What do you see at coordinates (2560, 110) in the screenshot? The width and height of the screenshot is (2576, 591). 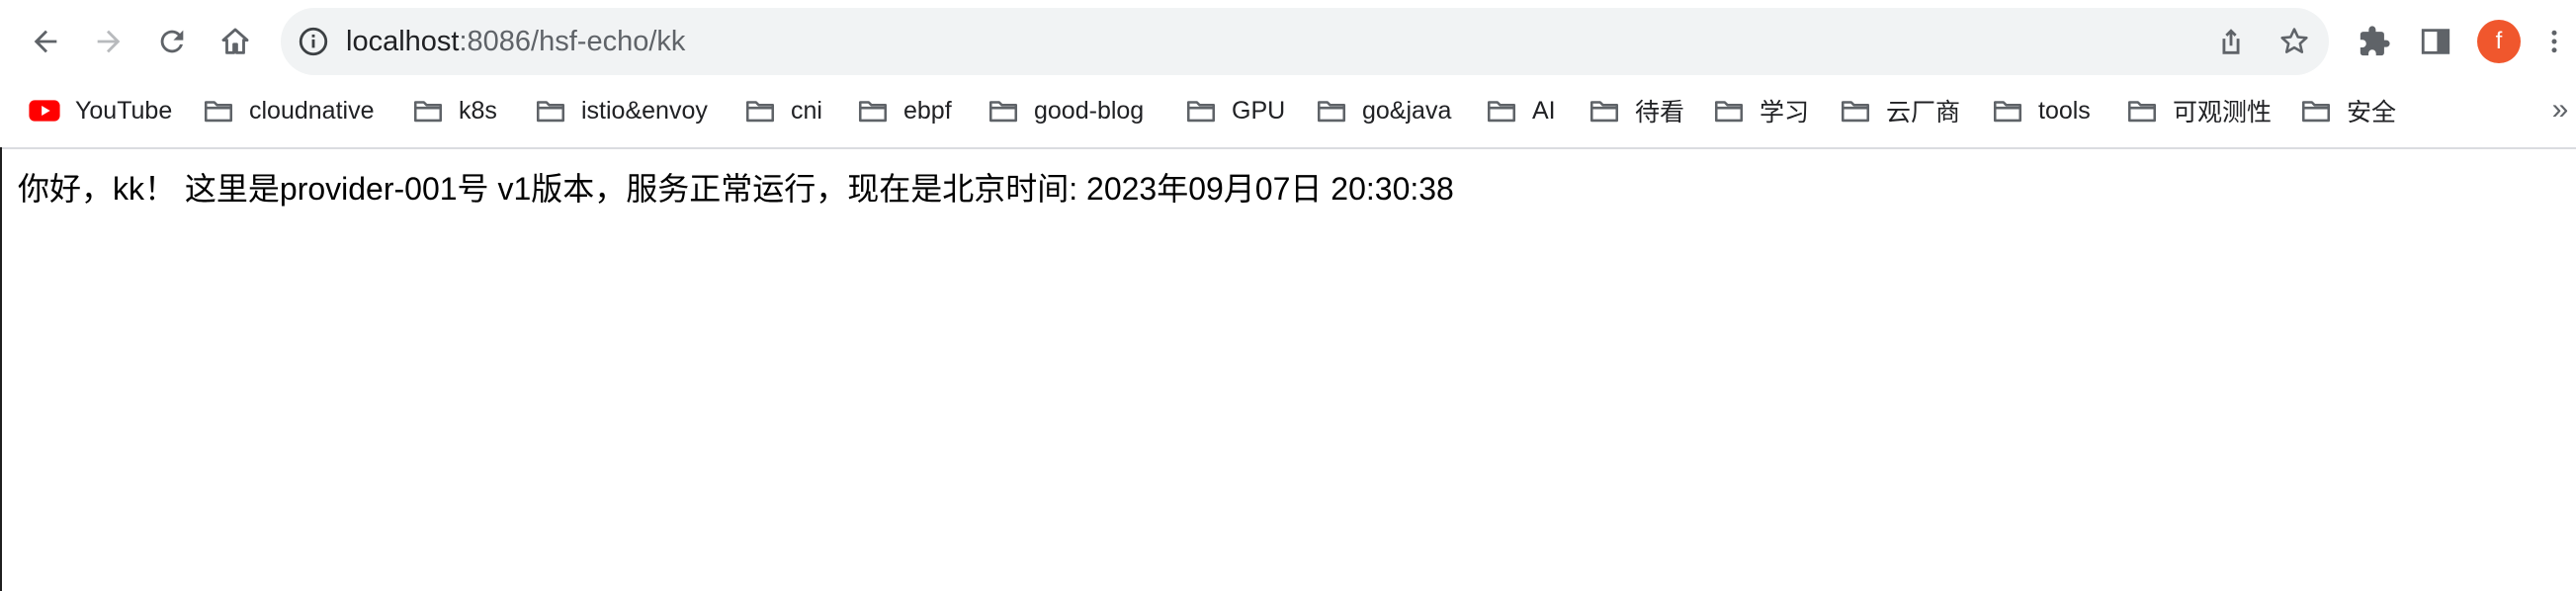 I see `bookmarks-overflow-button: »` at bounding box center [2560, 110].